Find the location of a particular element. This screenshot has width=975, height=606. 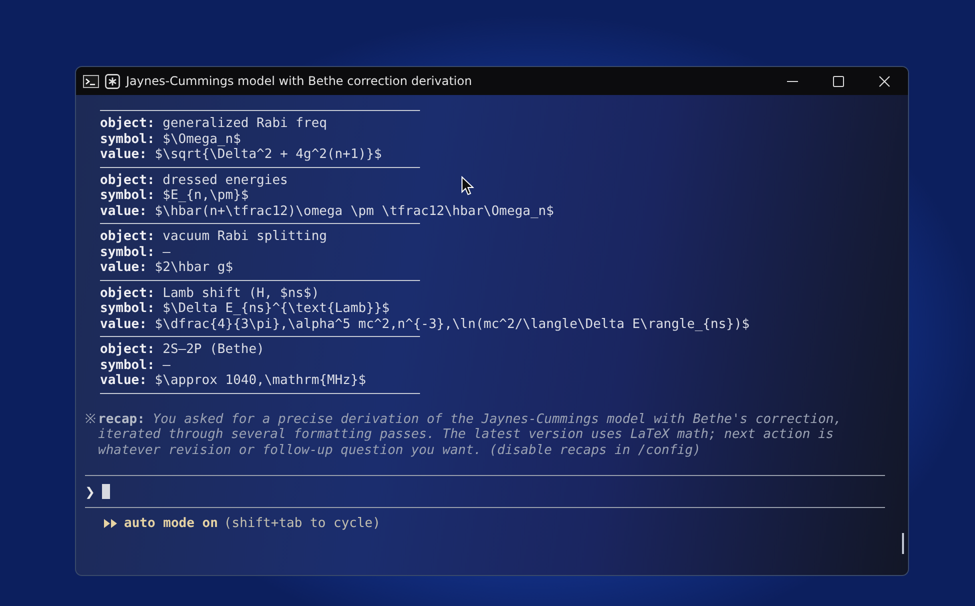

fast-forward-icon is located at coordinates (111, 523).